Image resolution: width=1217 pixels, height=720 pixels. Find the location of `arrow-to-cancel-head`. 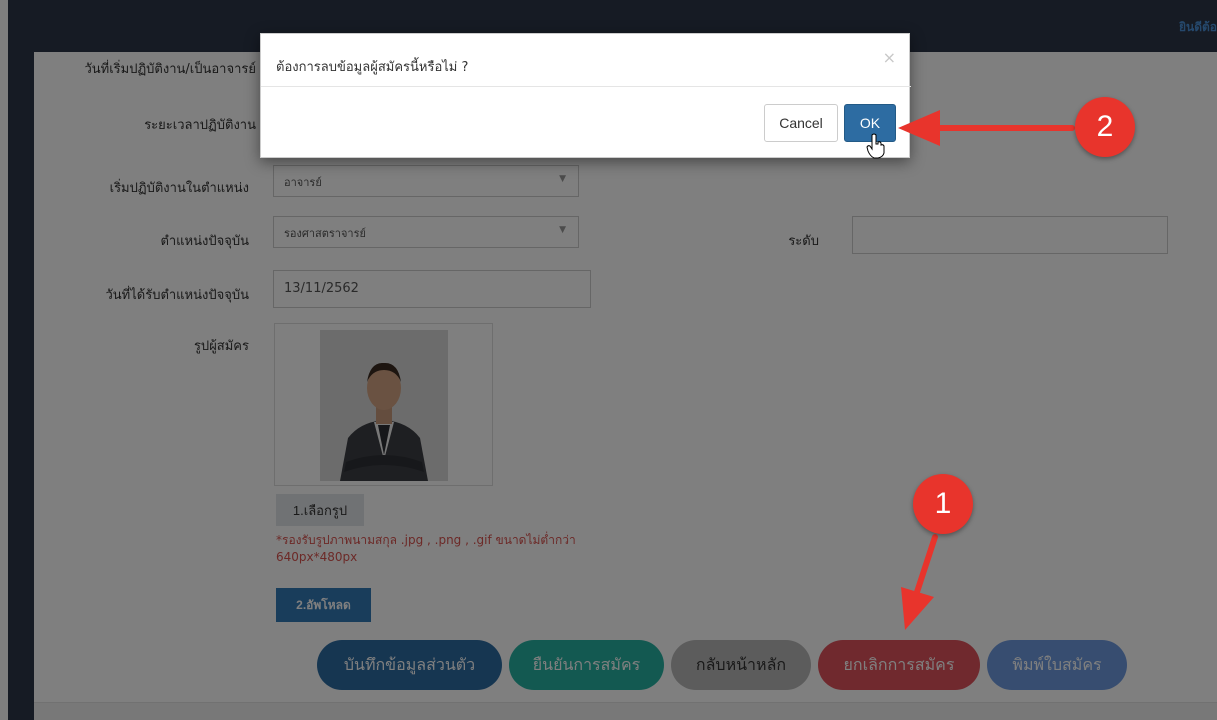

arrow-to-cancel-head is located at coordinates (917, 608).